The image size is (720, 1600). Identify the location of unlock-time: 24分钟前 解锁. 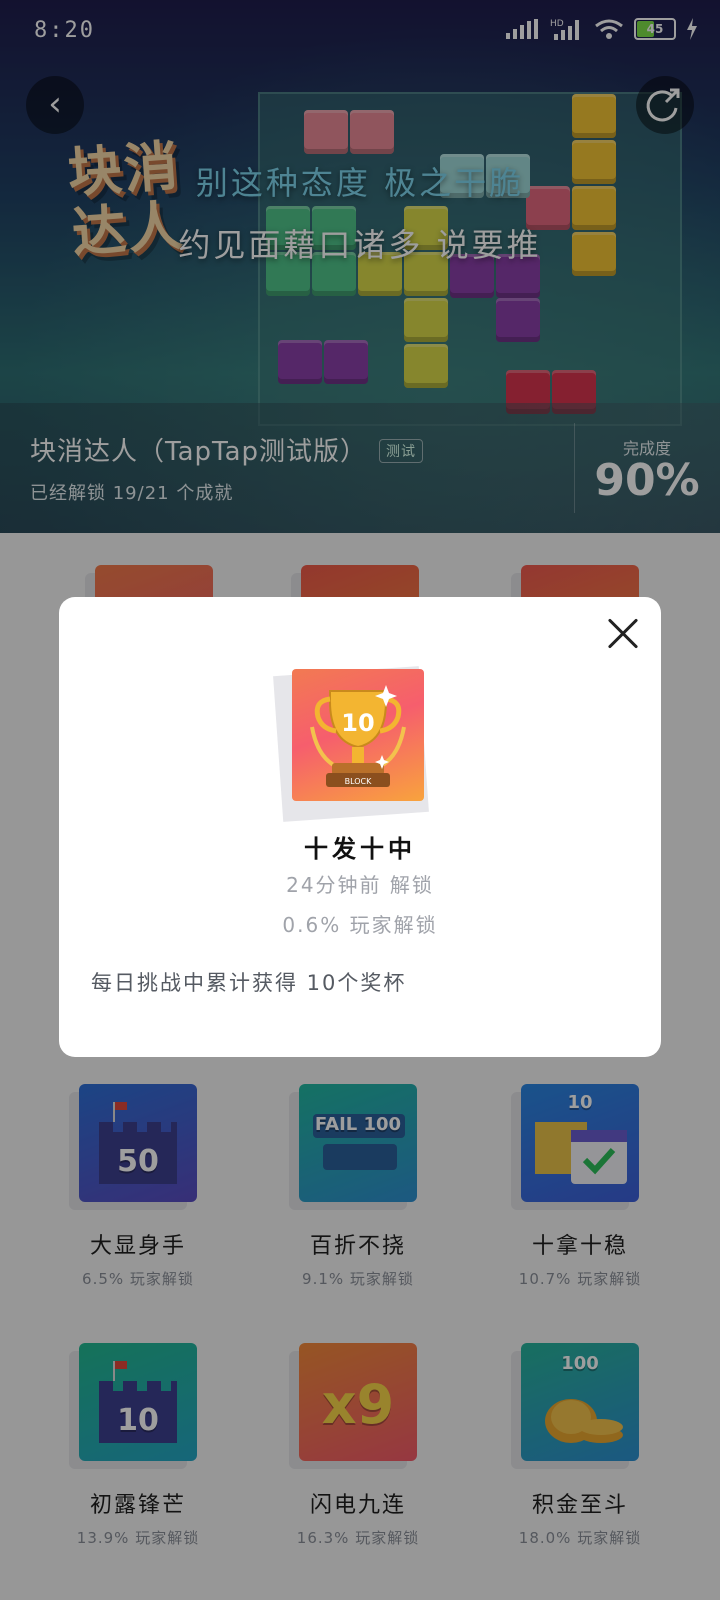
(360, 885).